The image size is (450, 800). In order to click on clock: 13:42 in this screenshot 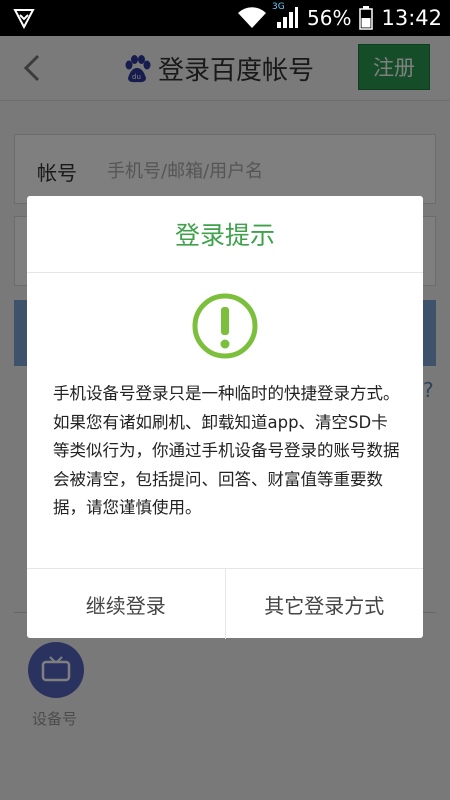, I will do `click(411, 18)`.